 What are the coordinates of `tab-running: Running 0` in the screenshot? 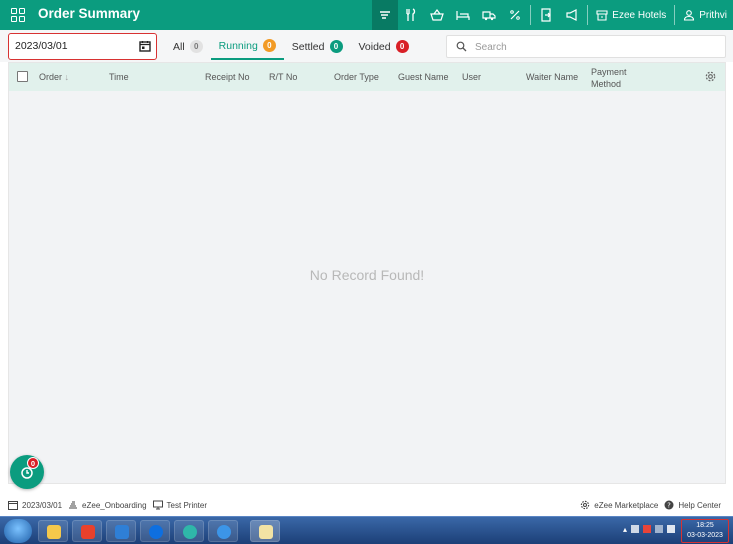 It's located at (247, 46).